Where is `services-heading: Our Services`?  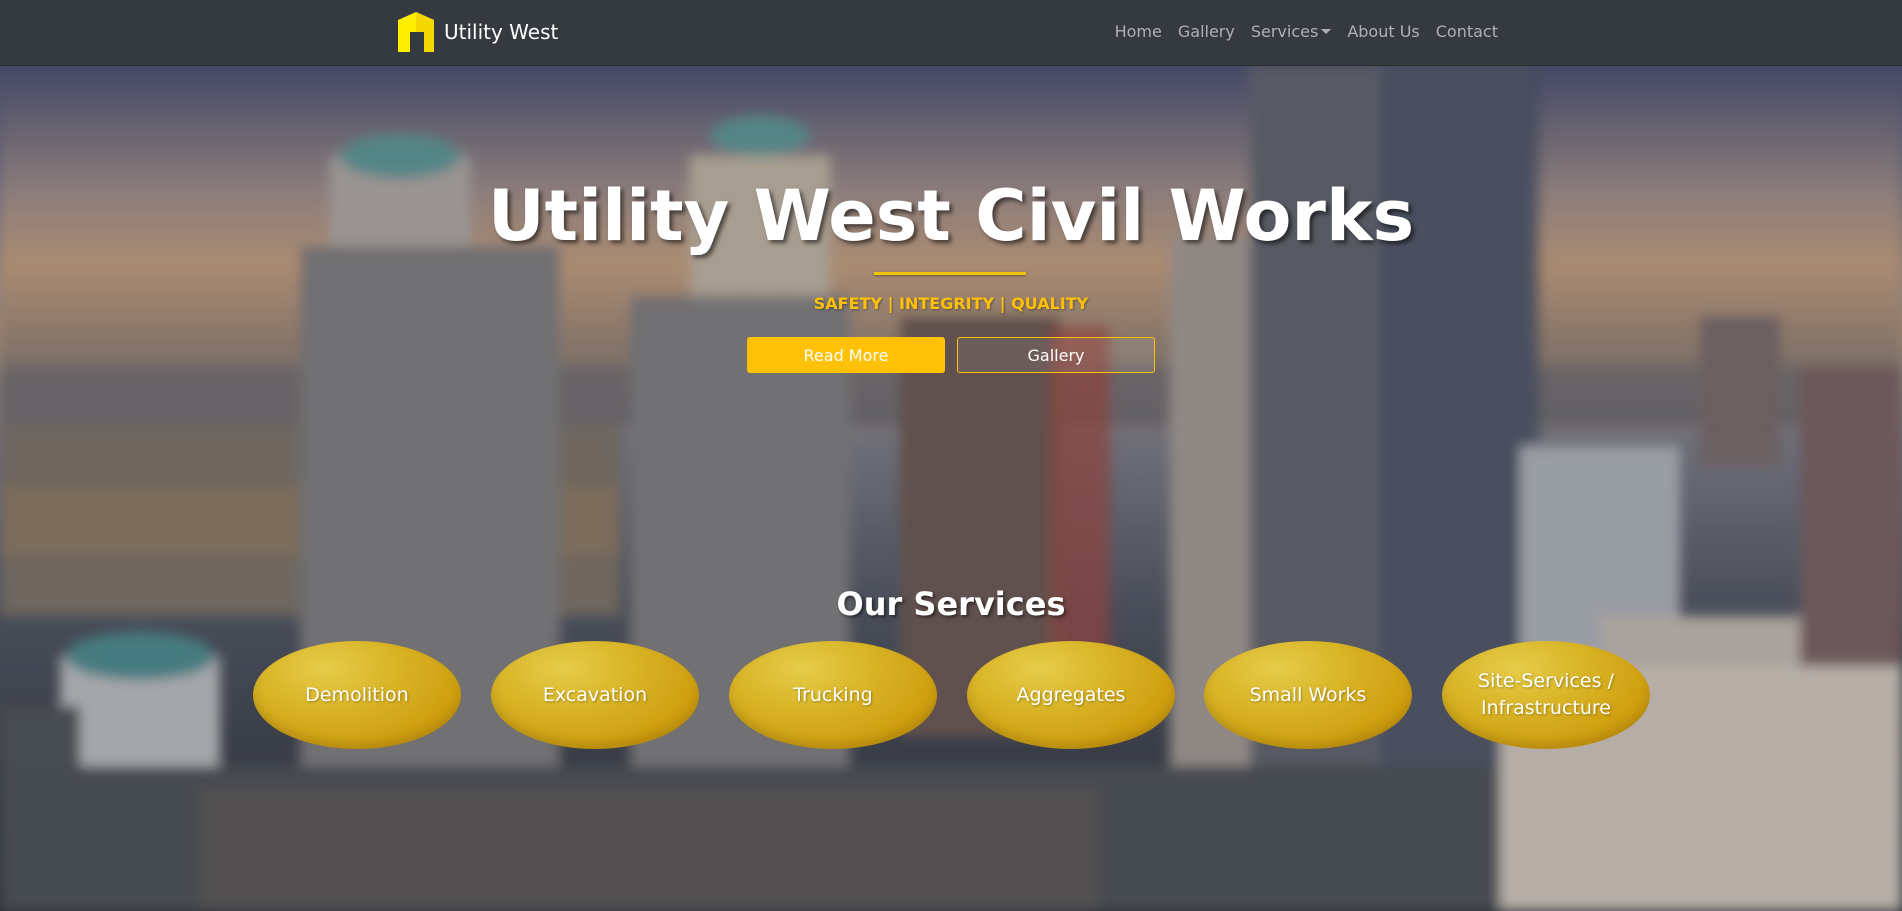
services-heading: Our Services is located at coordinates (951, 604).